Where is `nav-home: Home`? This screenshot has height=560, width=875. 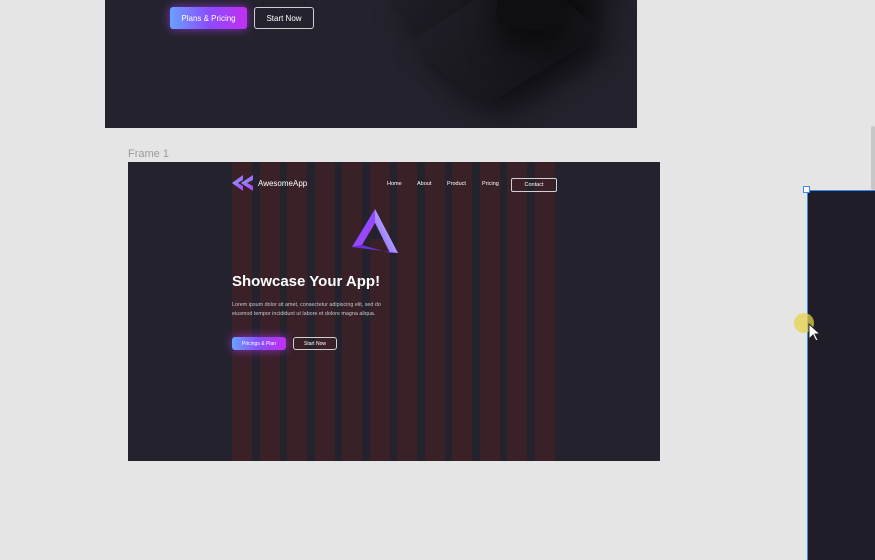 nav-home: Home is located at coordinates (394, 184).